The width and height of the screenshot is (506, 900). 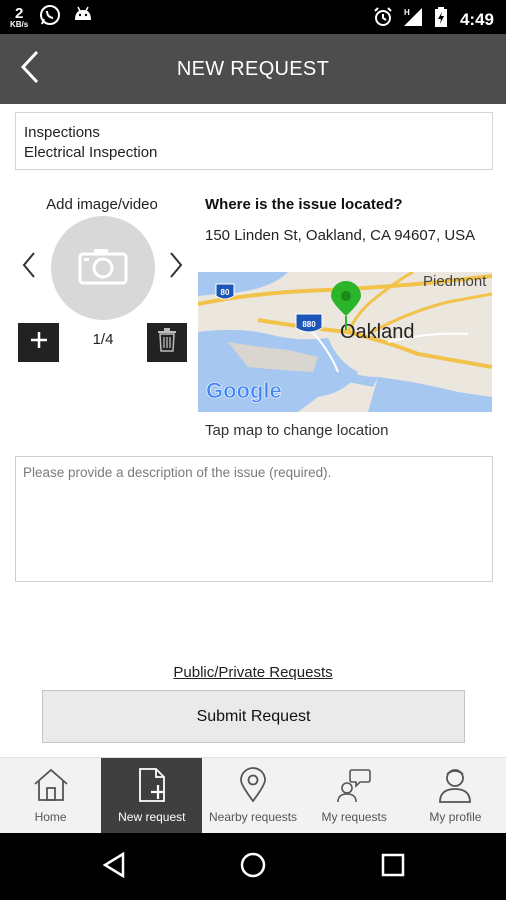 What do you see at coordinates (455, 785) in the screenshot?
I see `person-icon` at bounding box center [455, 785].